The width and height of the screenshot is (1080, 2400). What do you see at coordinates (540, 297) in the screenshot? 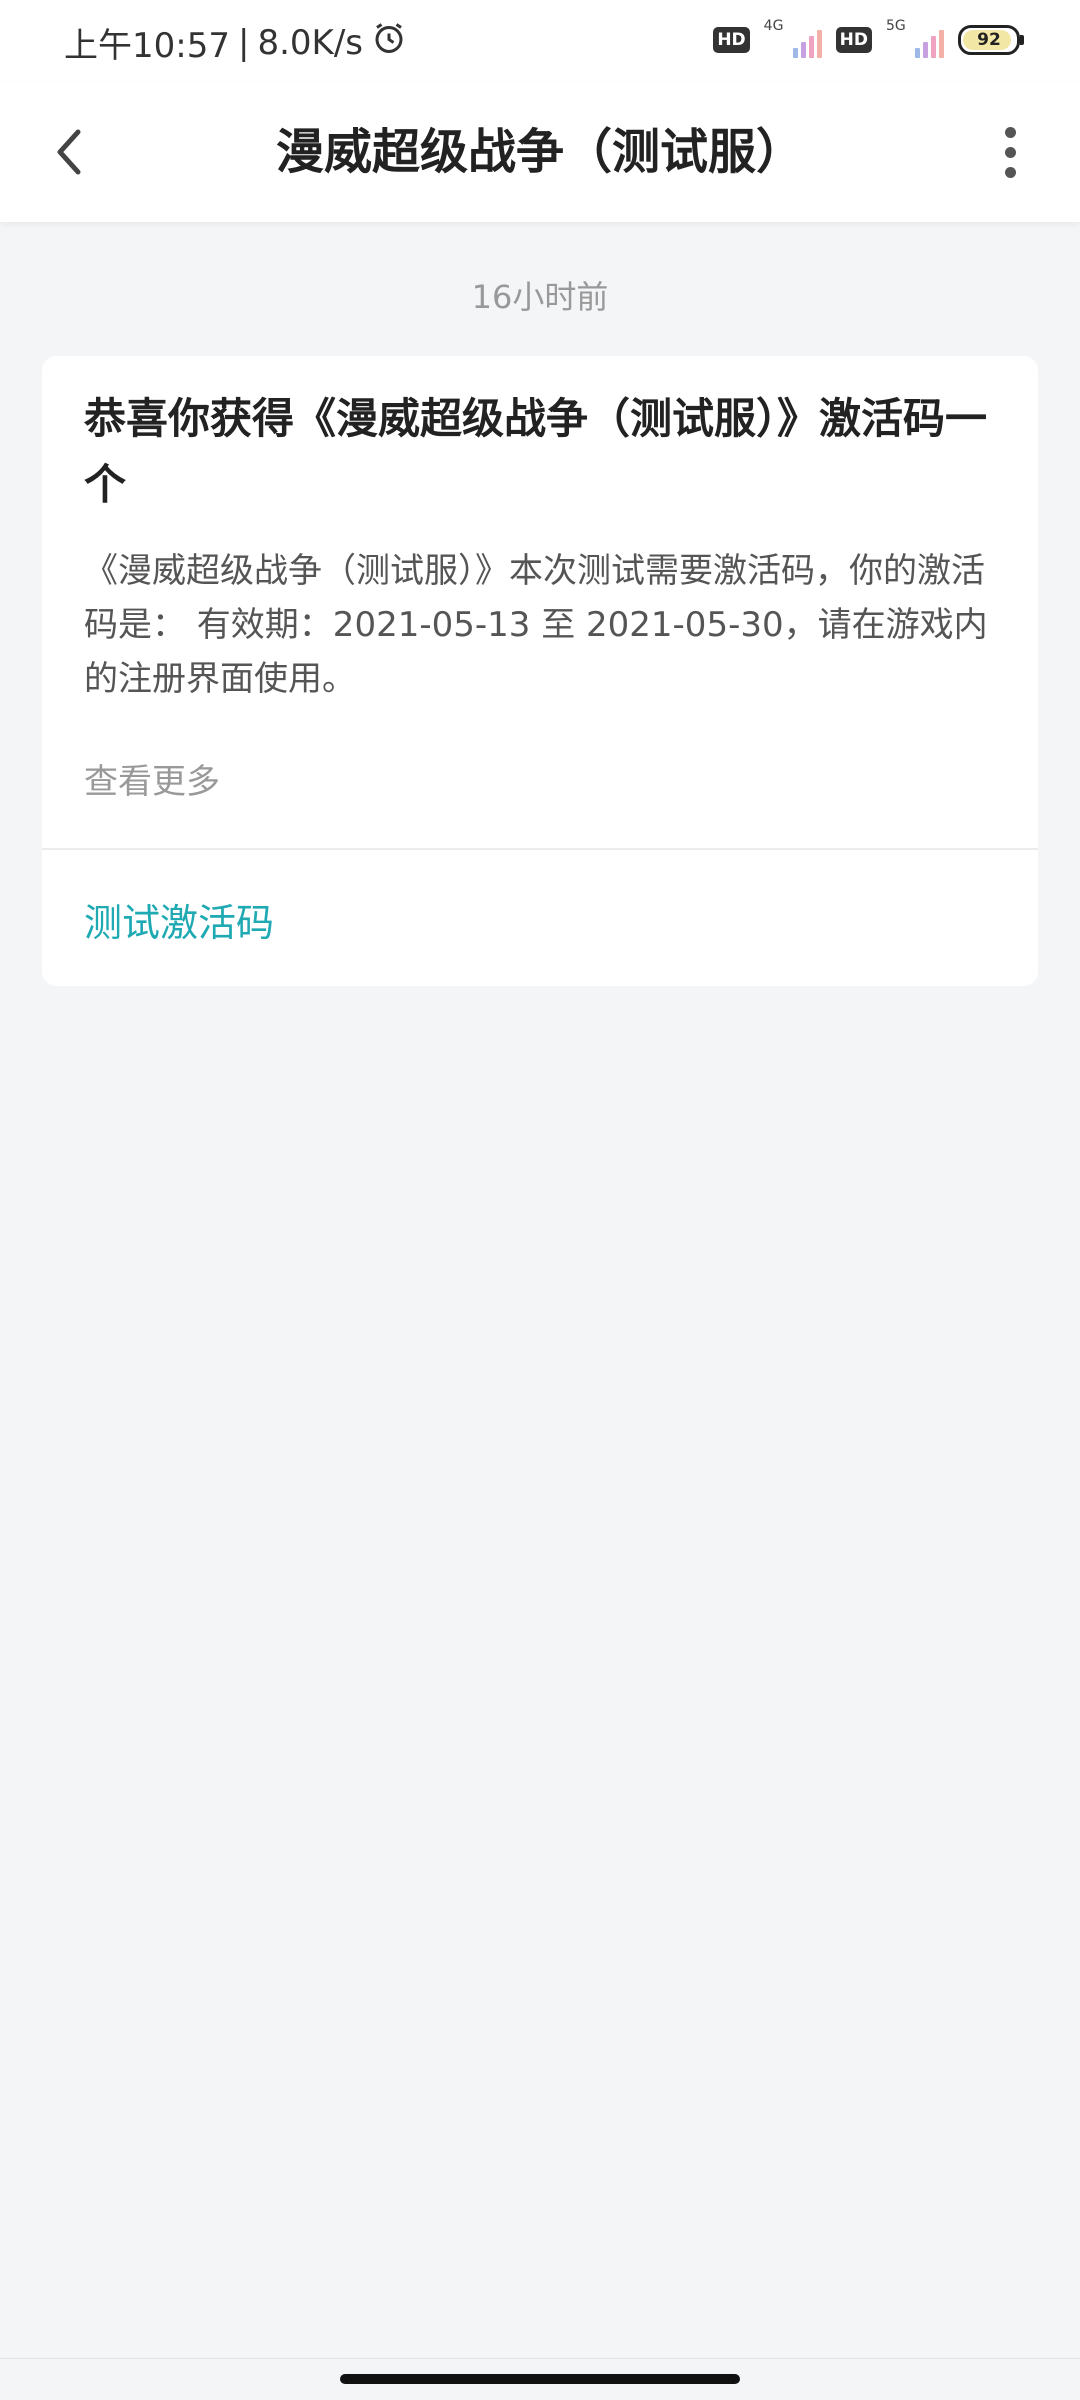
I see `message-timestamp: 16小时前` at bounding box center [540, 297].